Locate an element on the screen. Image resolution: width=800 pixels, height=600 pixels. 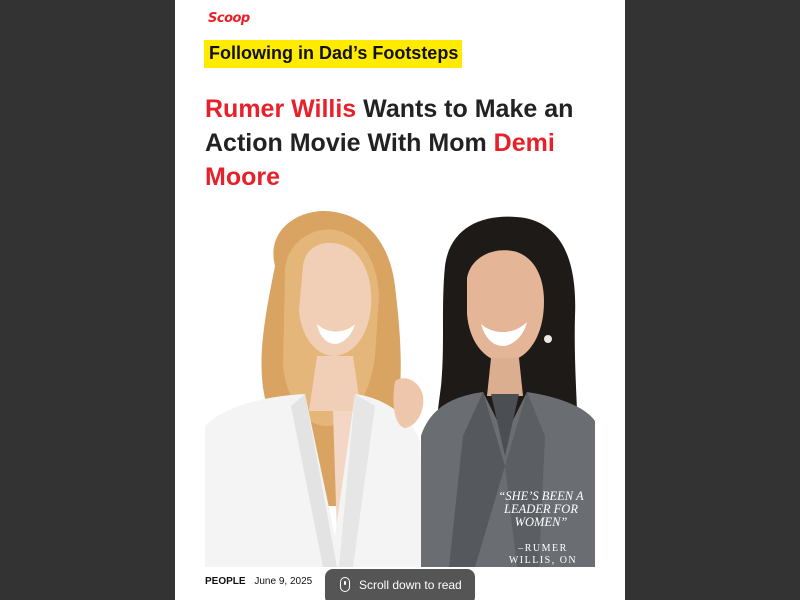
byline: PEOPLE June 9, 2025 is located at coordinates (258, 581).